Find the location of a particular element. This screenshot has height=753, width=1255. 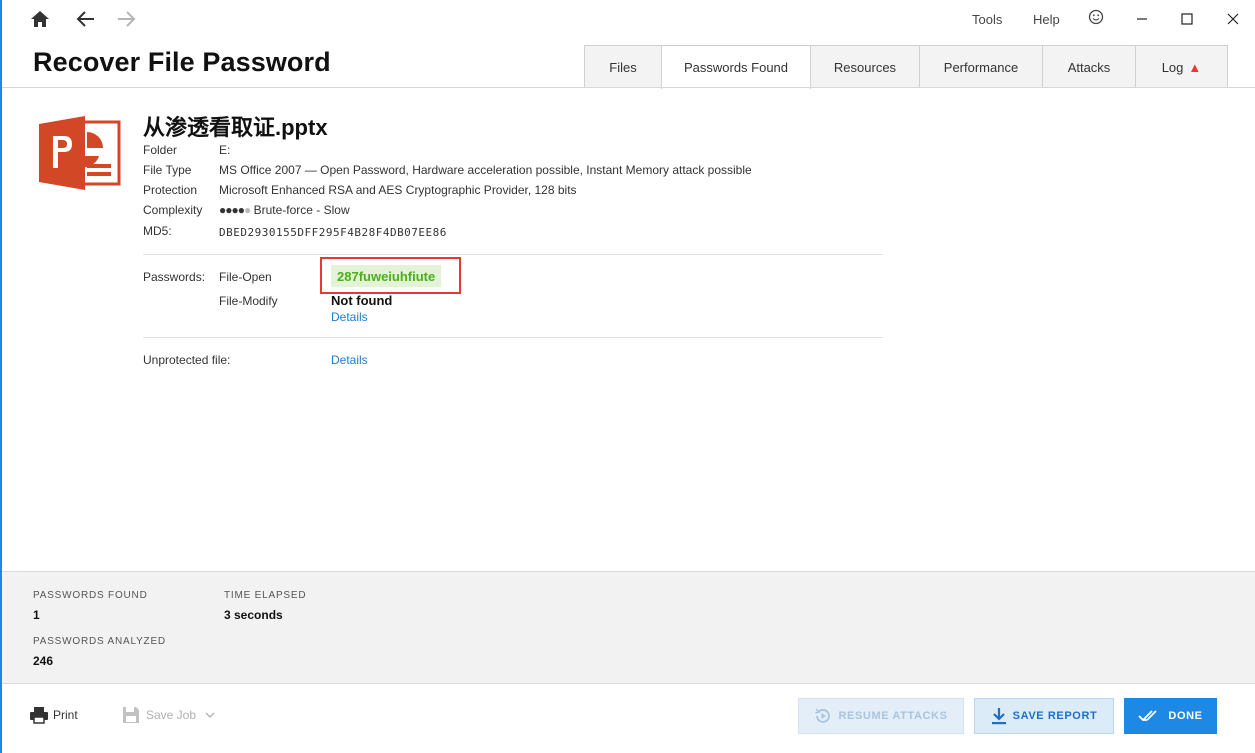

home-icon is located at coordinates (40, 19).